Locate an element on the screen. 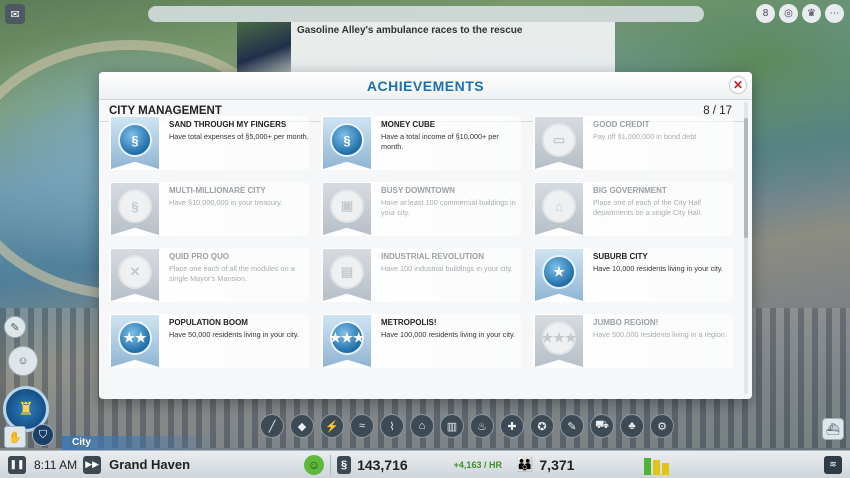 The width and height of the screenshot is (850, 478). close-button: ✕ is located at coordinates (738, 85).